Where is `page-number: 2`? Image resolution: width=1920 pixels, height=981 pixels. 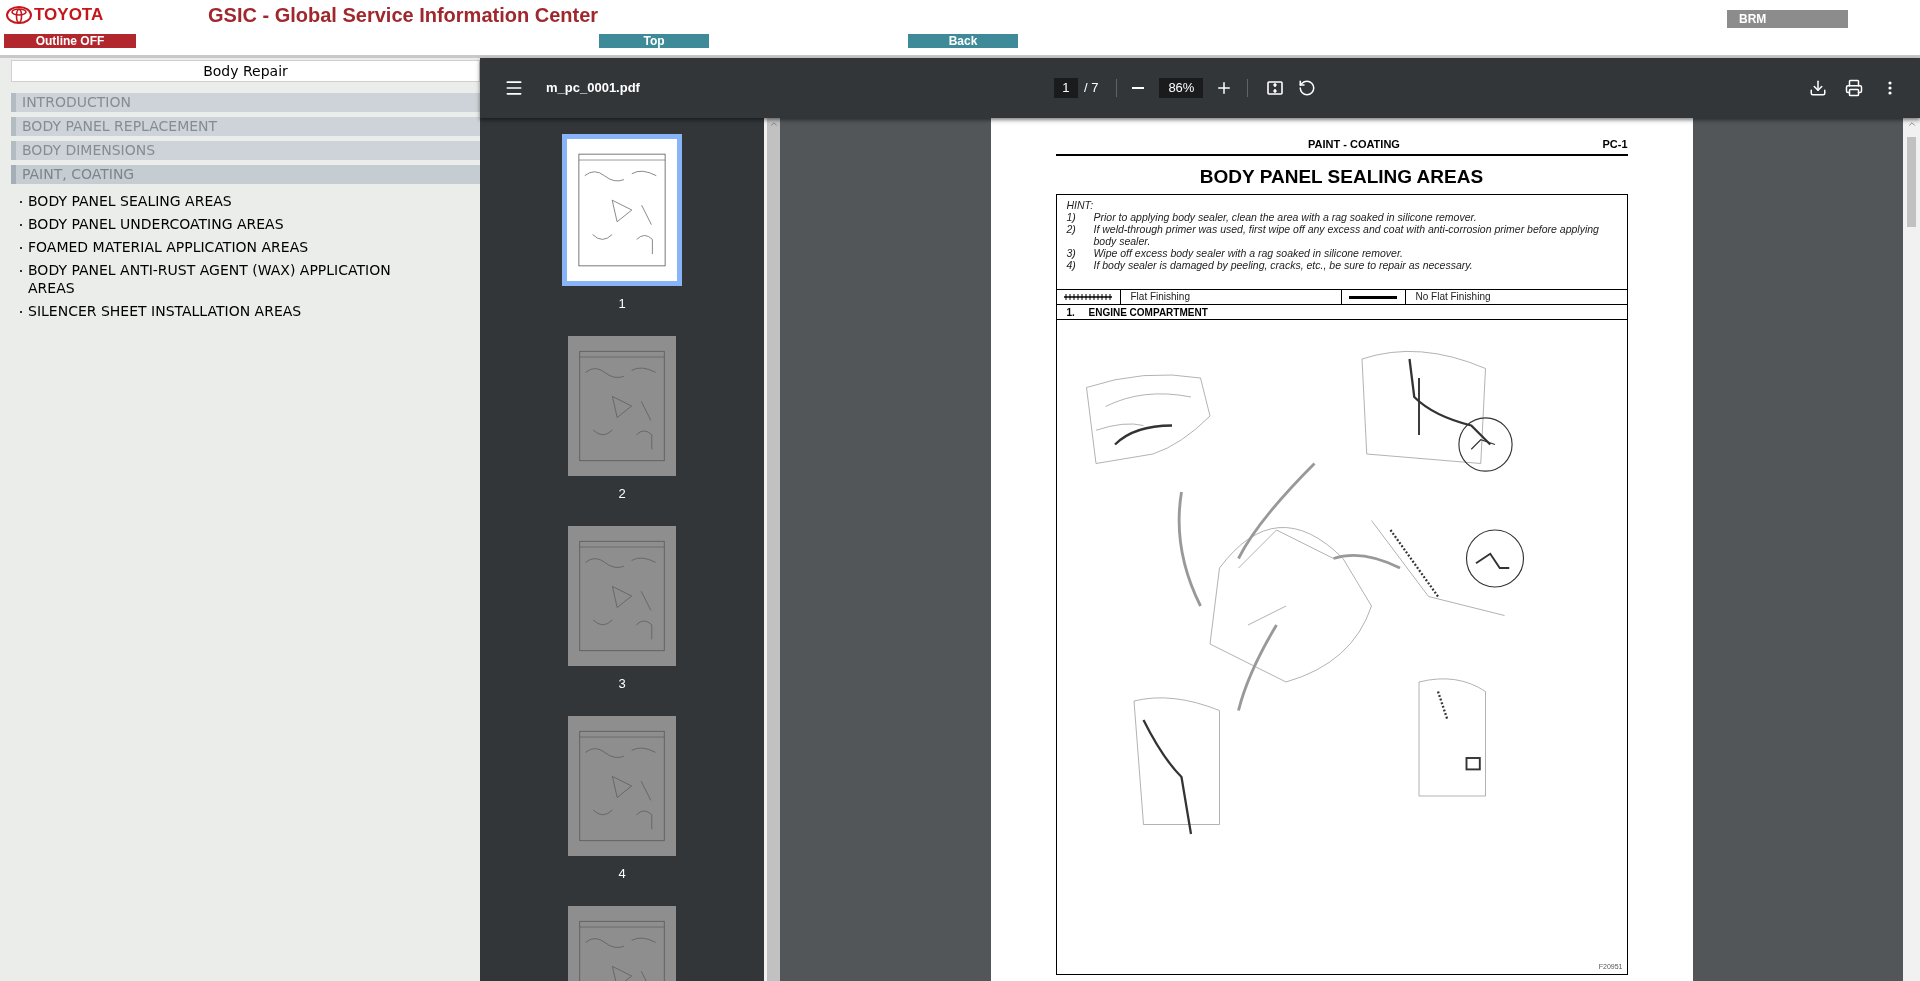 page-number: 2 is located at coordinates (622, 494).